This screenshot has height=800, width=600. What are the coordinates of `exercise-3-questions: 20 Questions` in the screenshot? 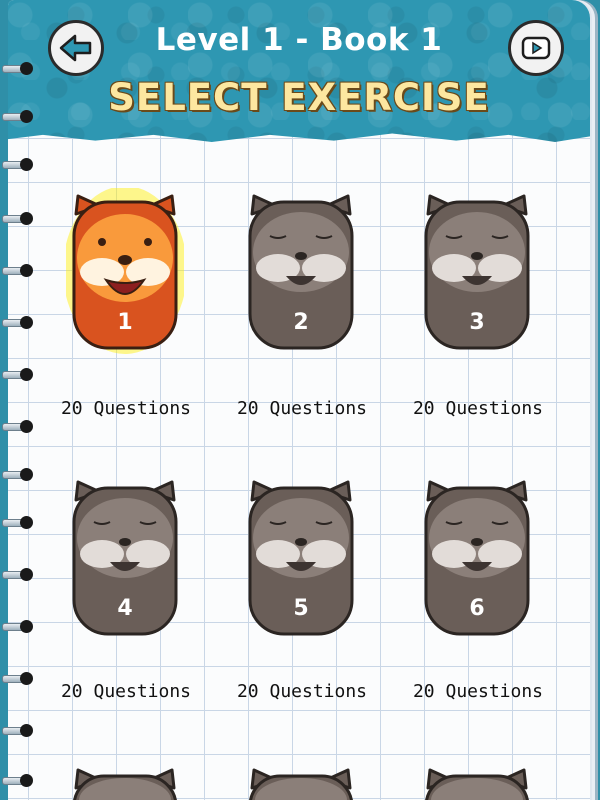 It's located at (478, 408).